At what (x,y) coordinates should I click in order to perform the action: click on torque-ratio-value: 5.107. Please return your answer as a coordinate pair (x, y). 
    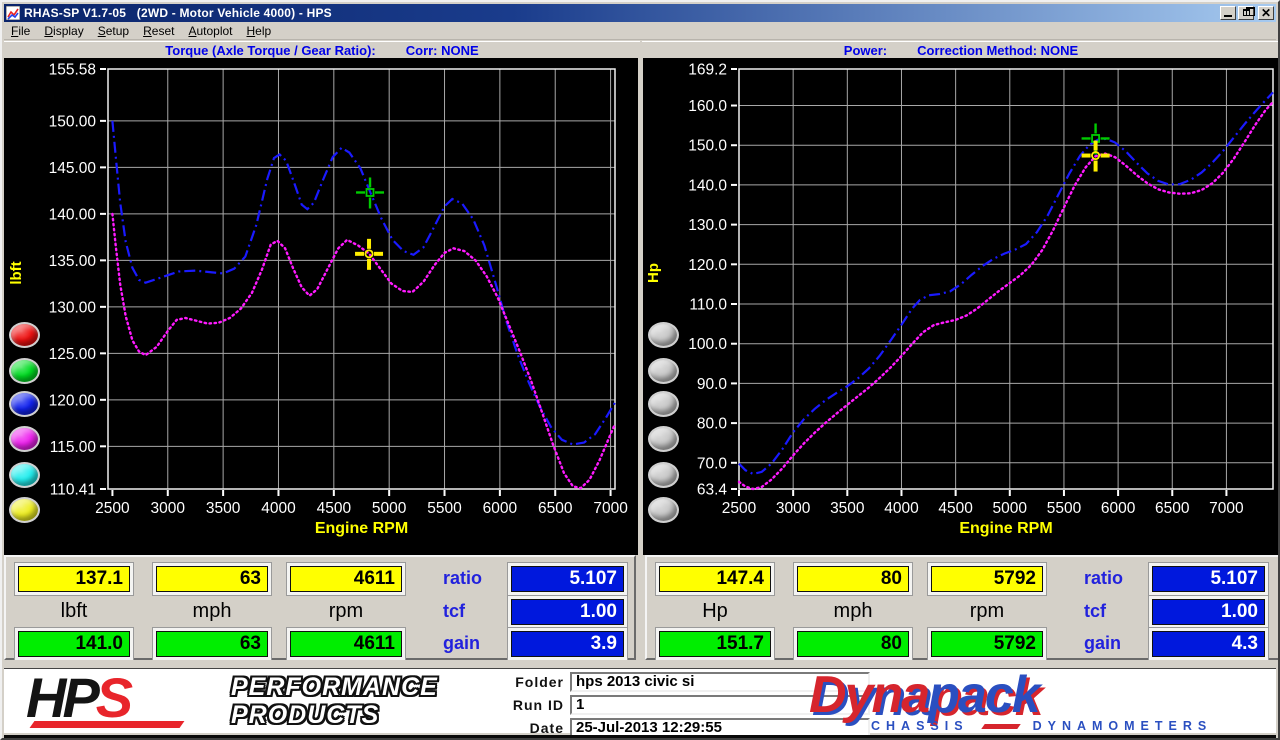
    Looking at the image, I should click on (567, 579).